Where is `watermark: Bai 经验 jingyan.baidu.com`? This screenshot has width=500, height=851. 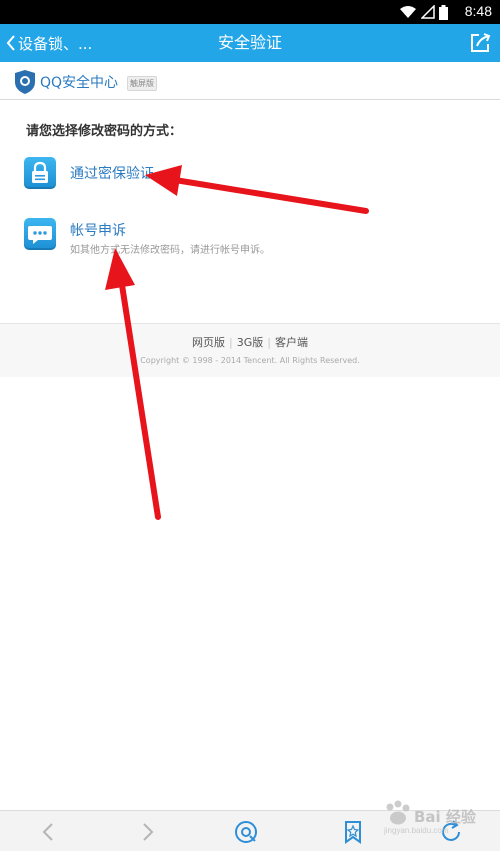 watermark: Bai 经验 jingyan.baidu.com is located at coordinates (436, 818).